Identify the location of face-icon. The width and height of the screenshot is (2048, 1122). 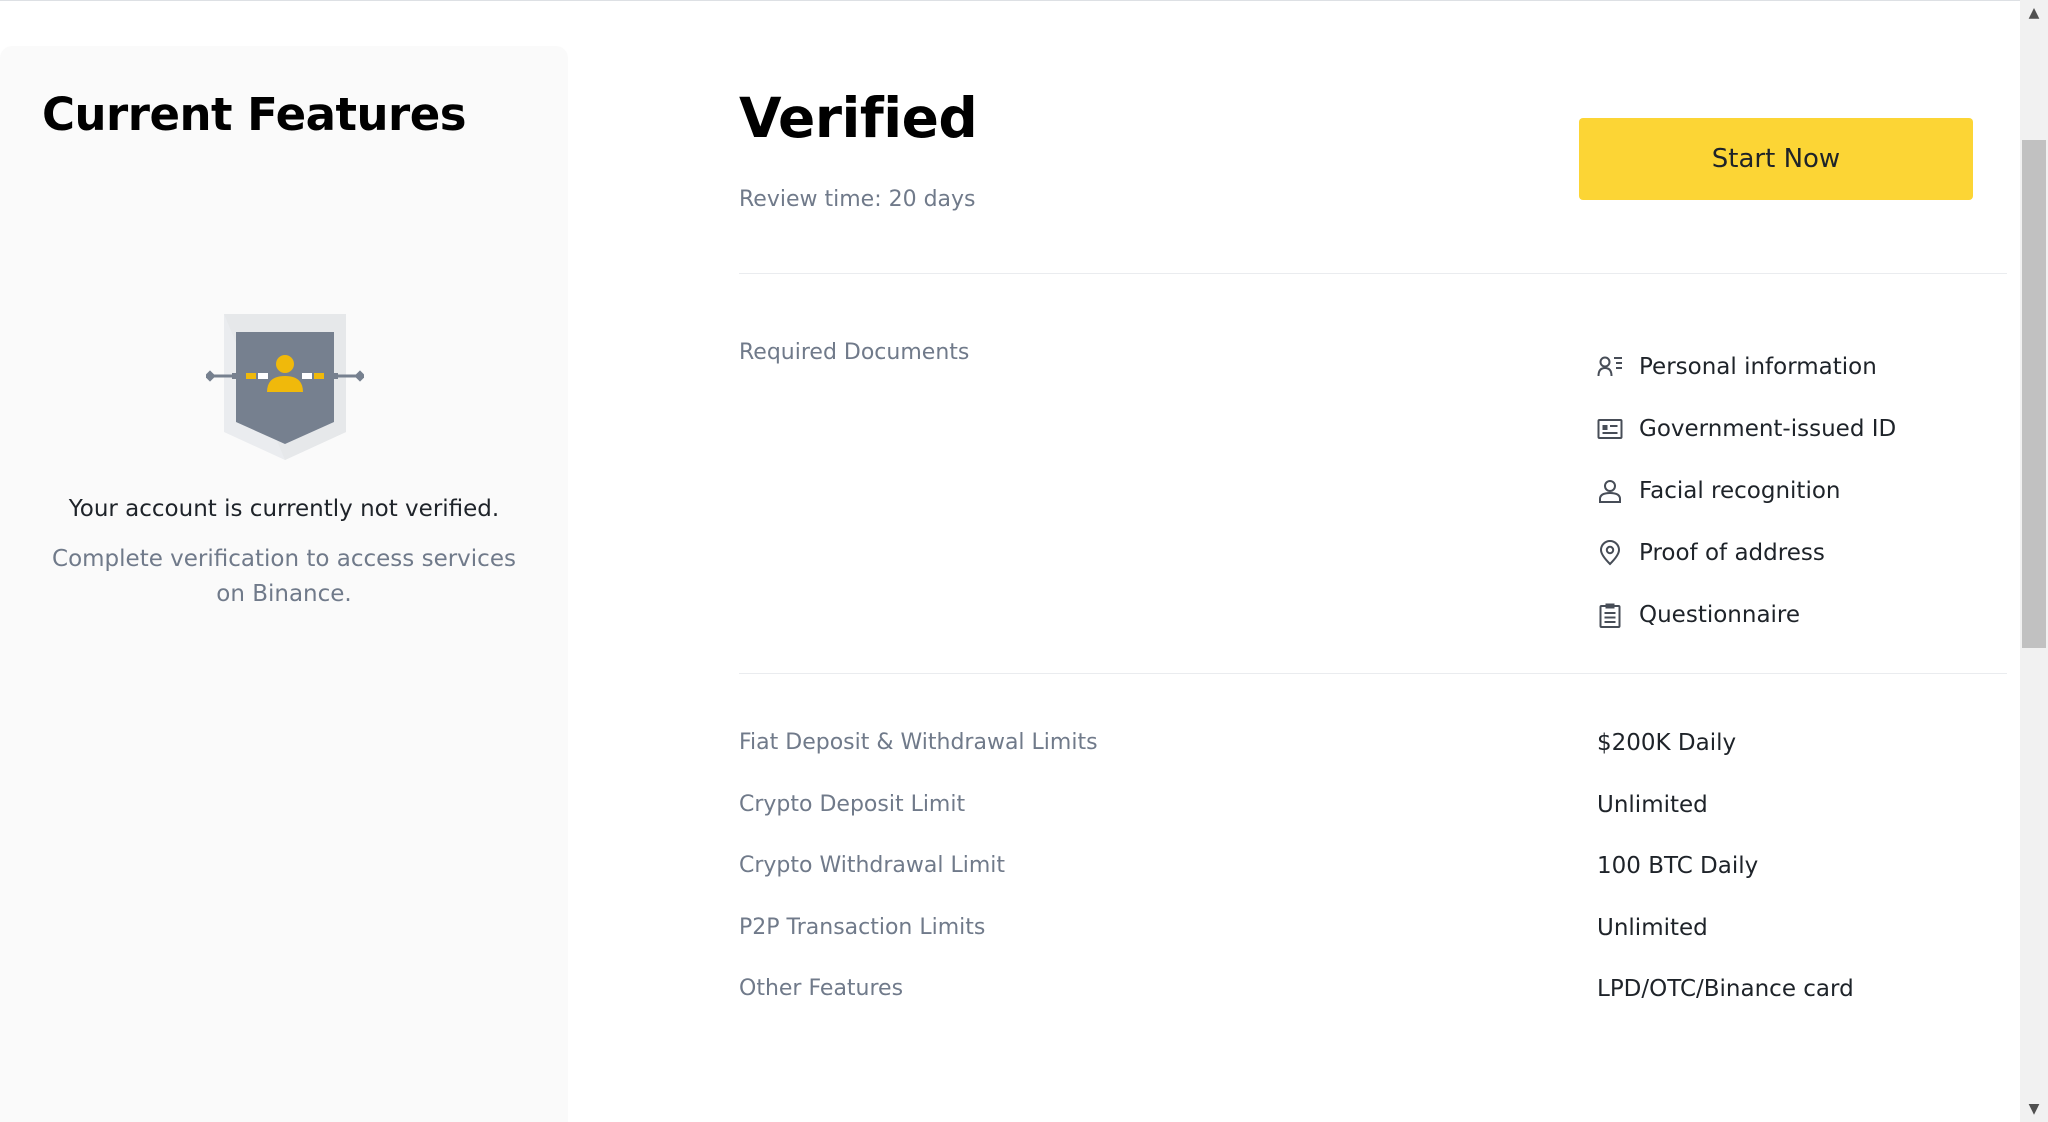
(1610, 491).